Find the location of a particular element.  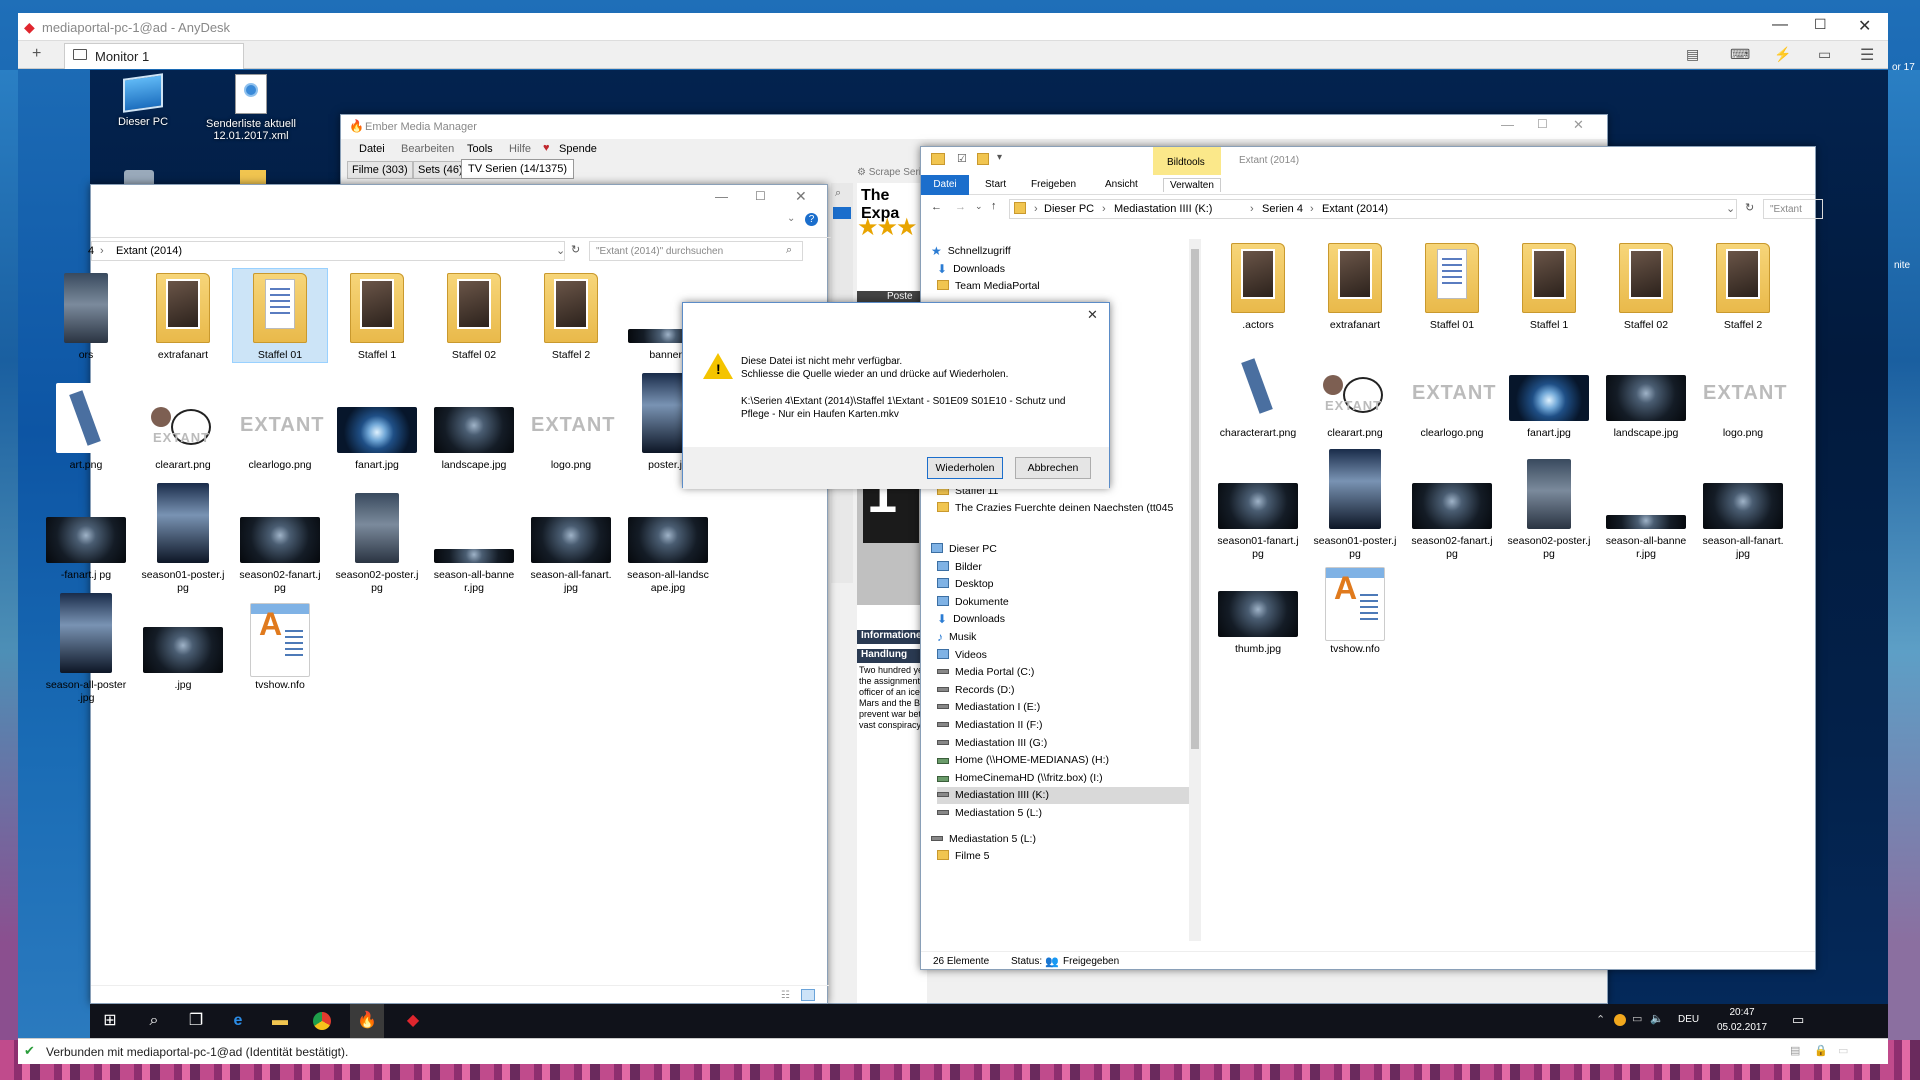

chat-icon: ▤ is located at coordinates (1692, 54).